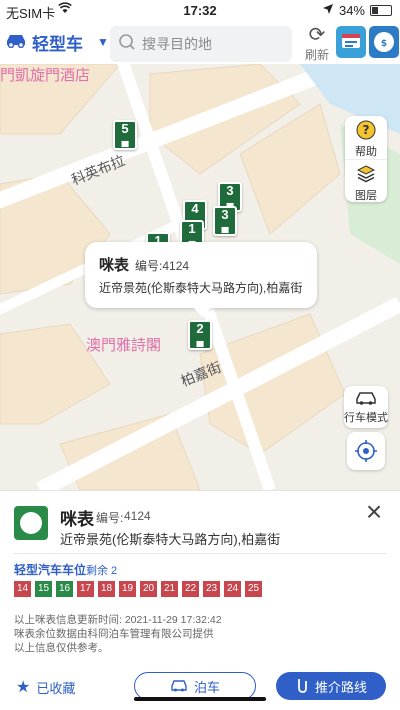 The image size is (400, 710). Describe the element at coordinates (118, 620) in the screenshot. I see `info-line: 以上咪表信息更新时间: 2021-11-29 17:32:42` at that location.